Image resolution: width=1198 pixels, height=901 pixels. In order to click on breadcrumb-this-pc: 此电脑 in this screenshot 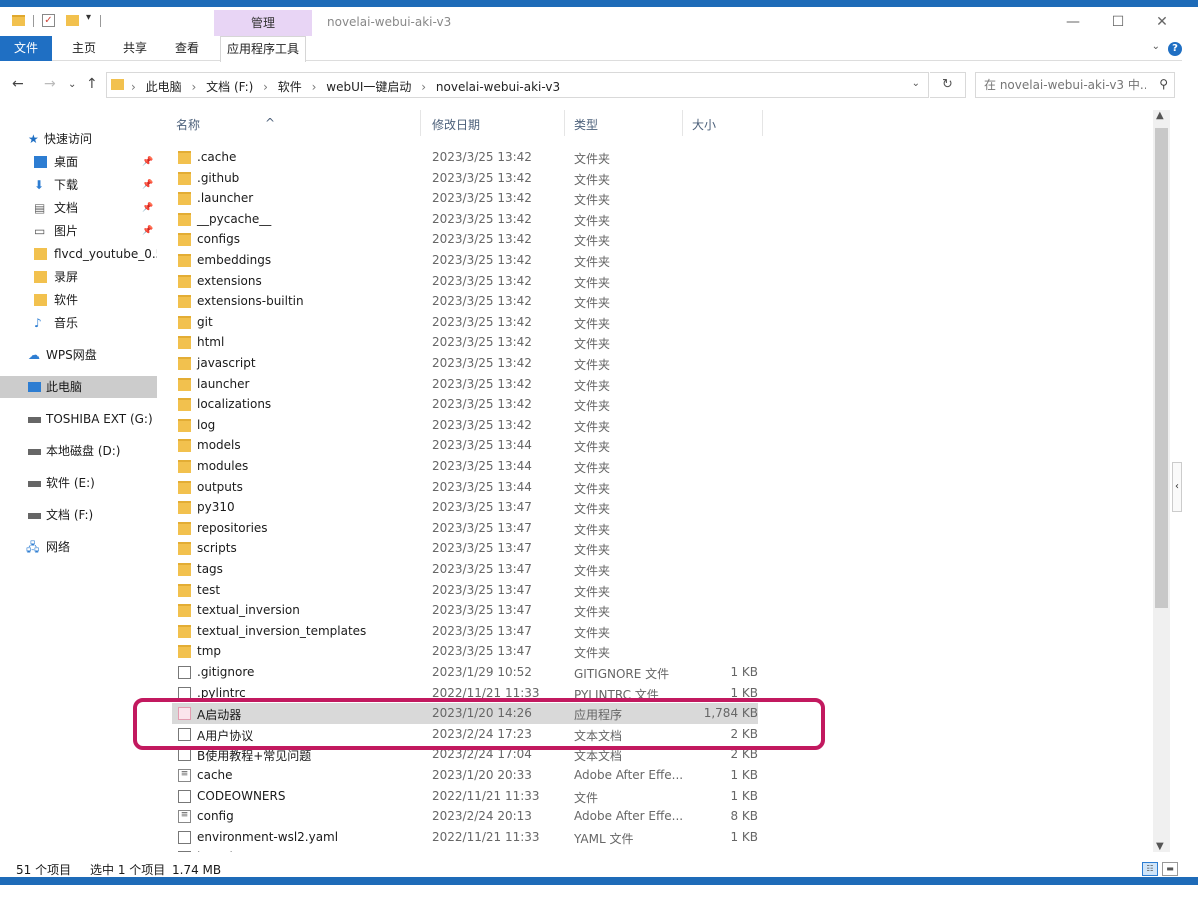, I will do `click(164, 87)`.